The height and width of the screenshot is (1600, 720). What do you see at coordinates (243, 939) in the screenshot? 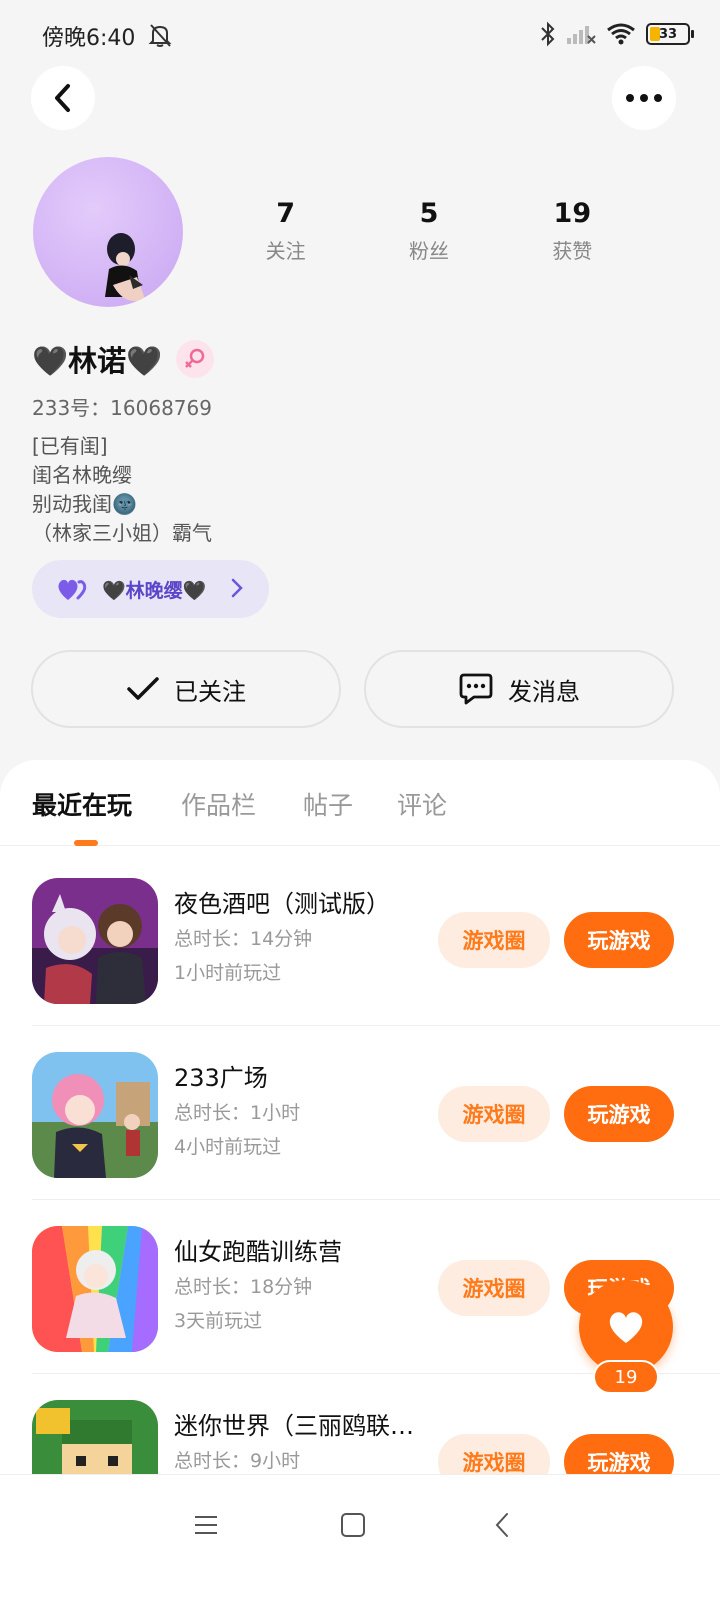
I see `game-duration: 总时长：14分钟` at bounding box center [243, 939].